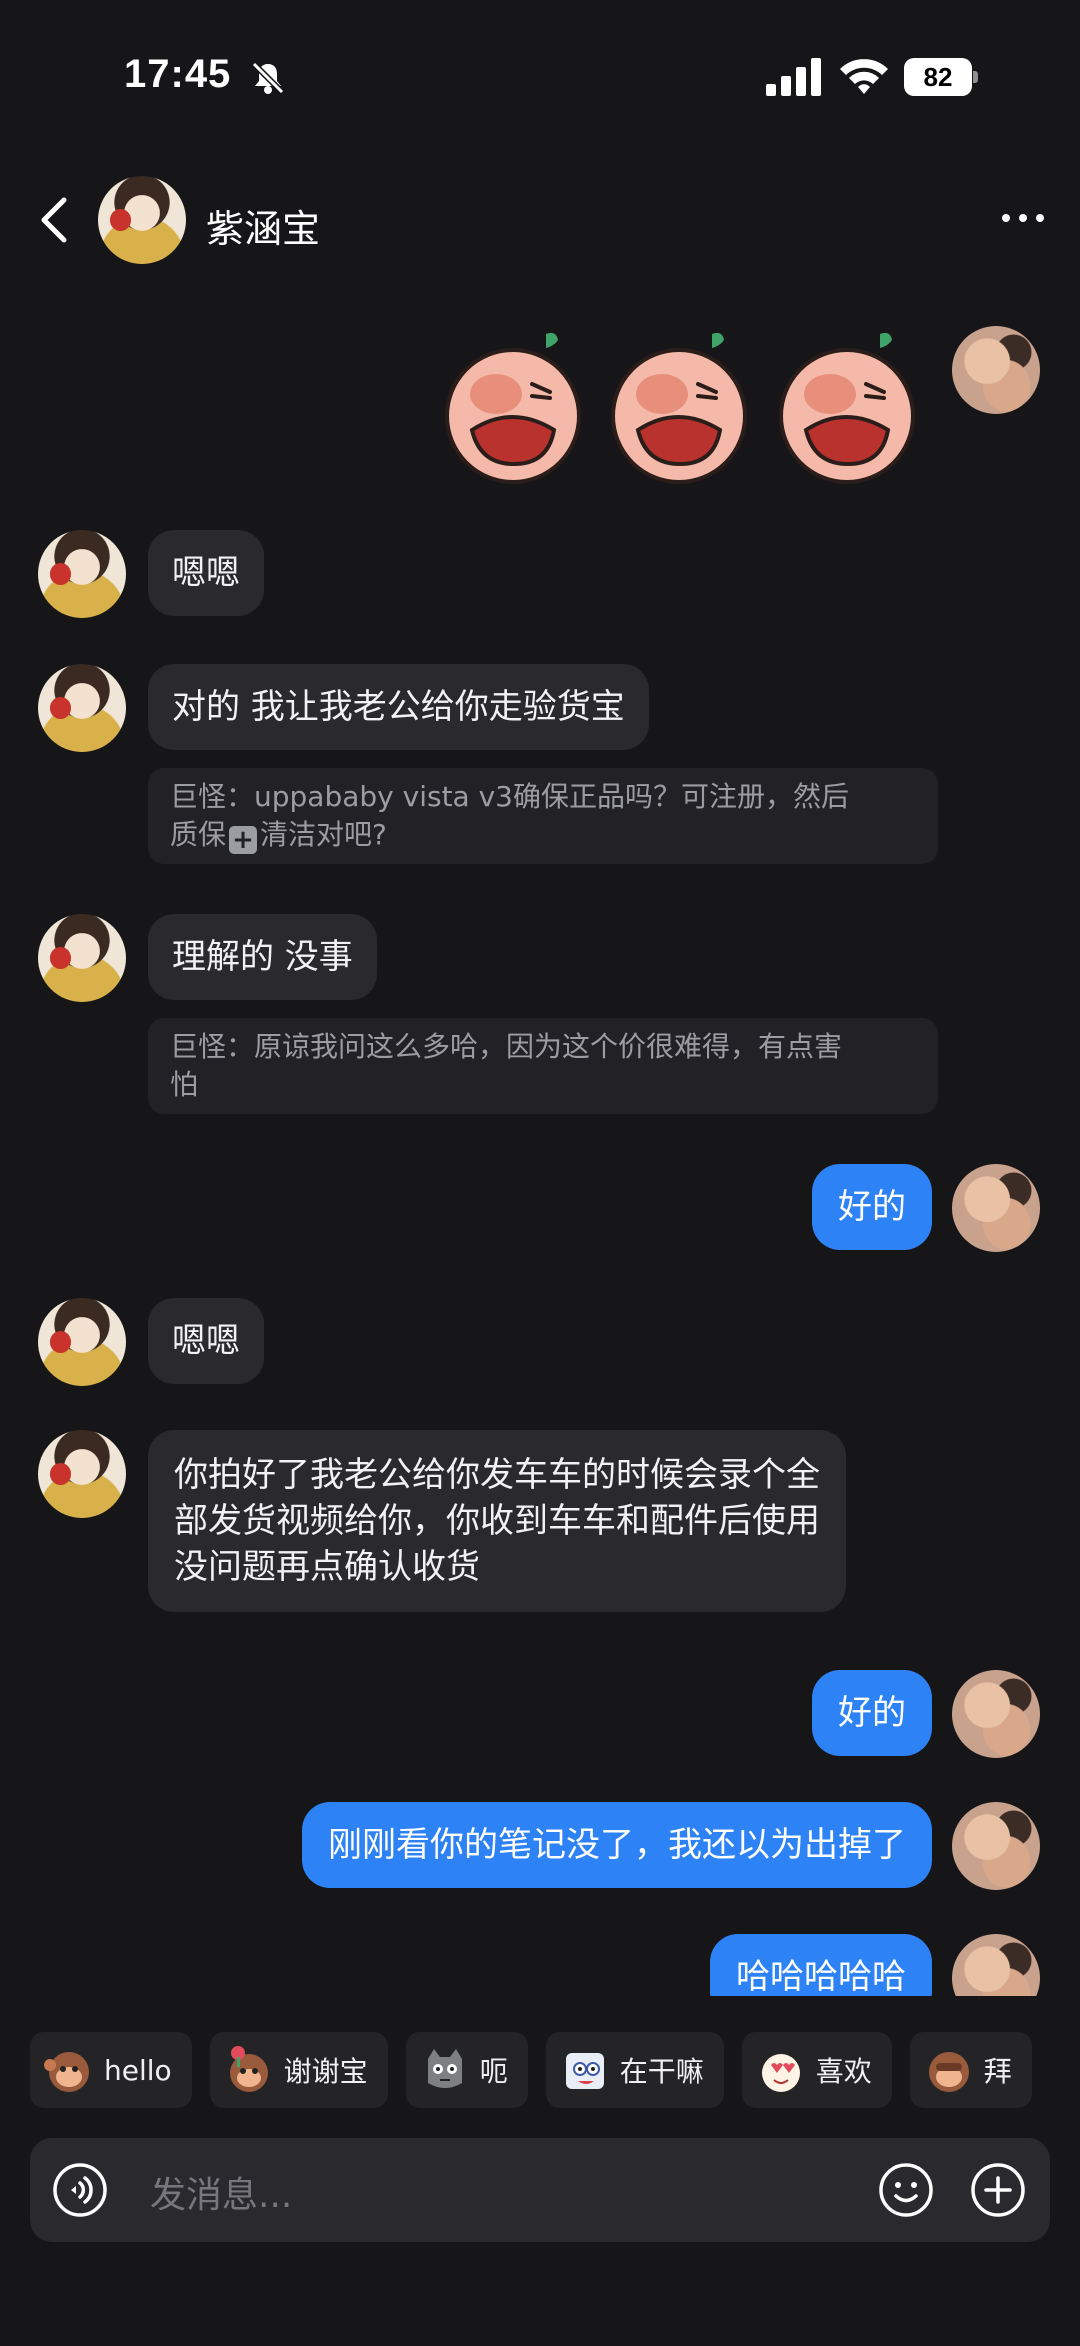 This screenshot has height=2346, width=1080. Describe the element at coordinates (509, 796) in the screenshot. I see `quote-line: 巨怪：uppababy vista v3确保正品吗？可注册，然后` at that location.